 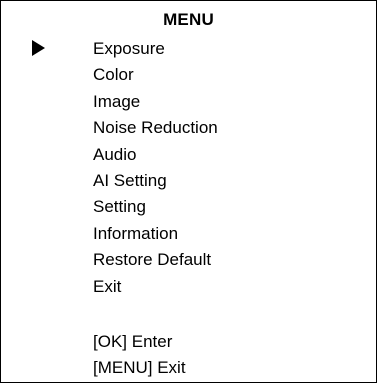 What do you see at coordinates (155, 75) in the screenshot?
I see `menu-item-color: Color` at bounding box center [155, 75].